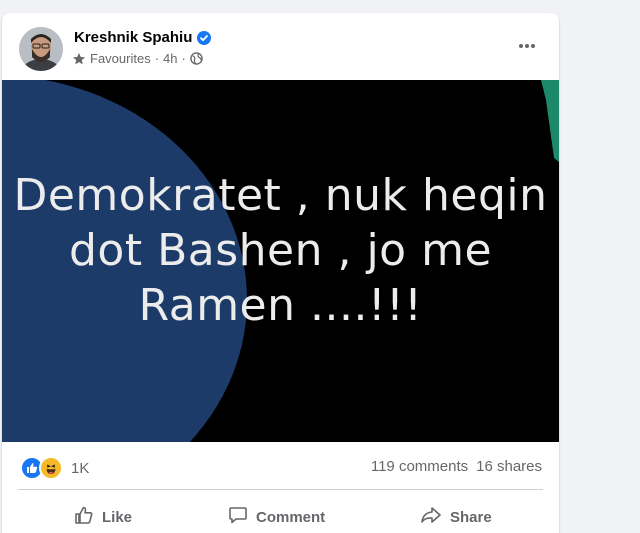  I want to click on like-label: Like, so click(117, 517).